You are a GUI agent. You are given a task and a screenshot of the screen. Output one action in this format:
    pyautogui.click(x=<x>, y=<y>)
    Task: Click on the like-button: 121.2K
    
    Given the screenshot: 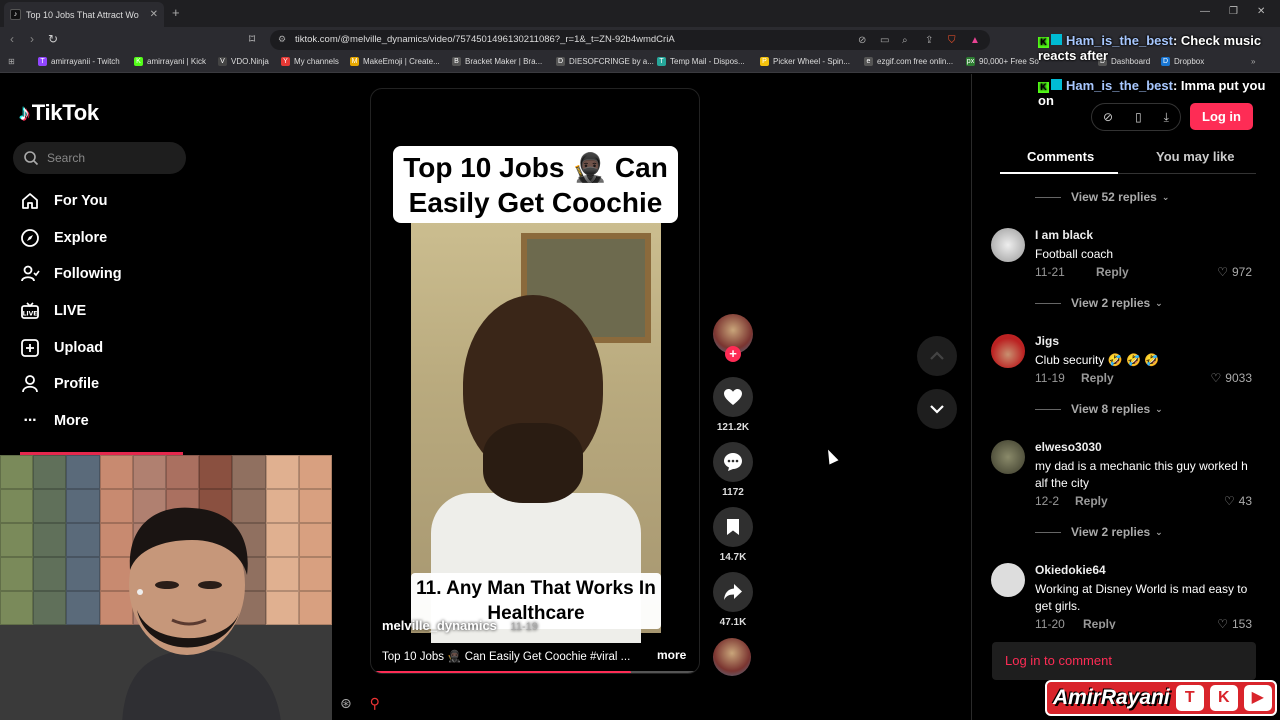 What is the action you would take?
    pyautogui.click(x=733, y=405)
    